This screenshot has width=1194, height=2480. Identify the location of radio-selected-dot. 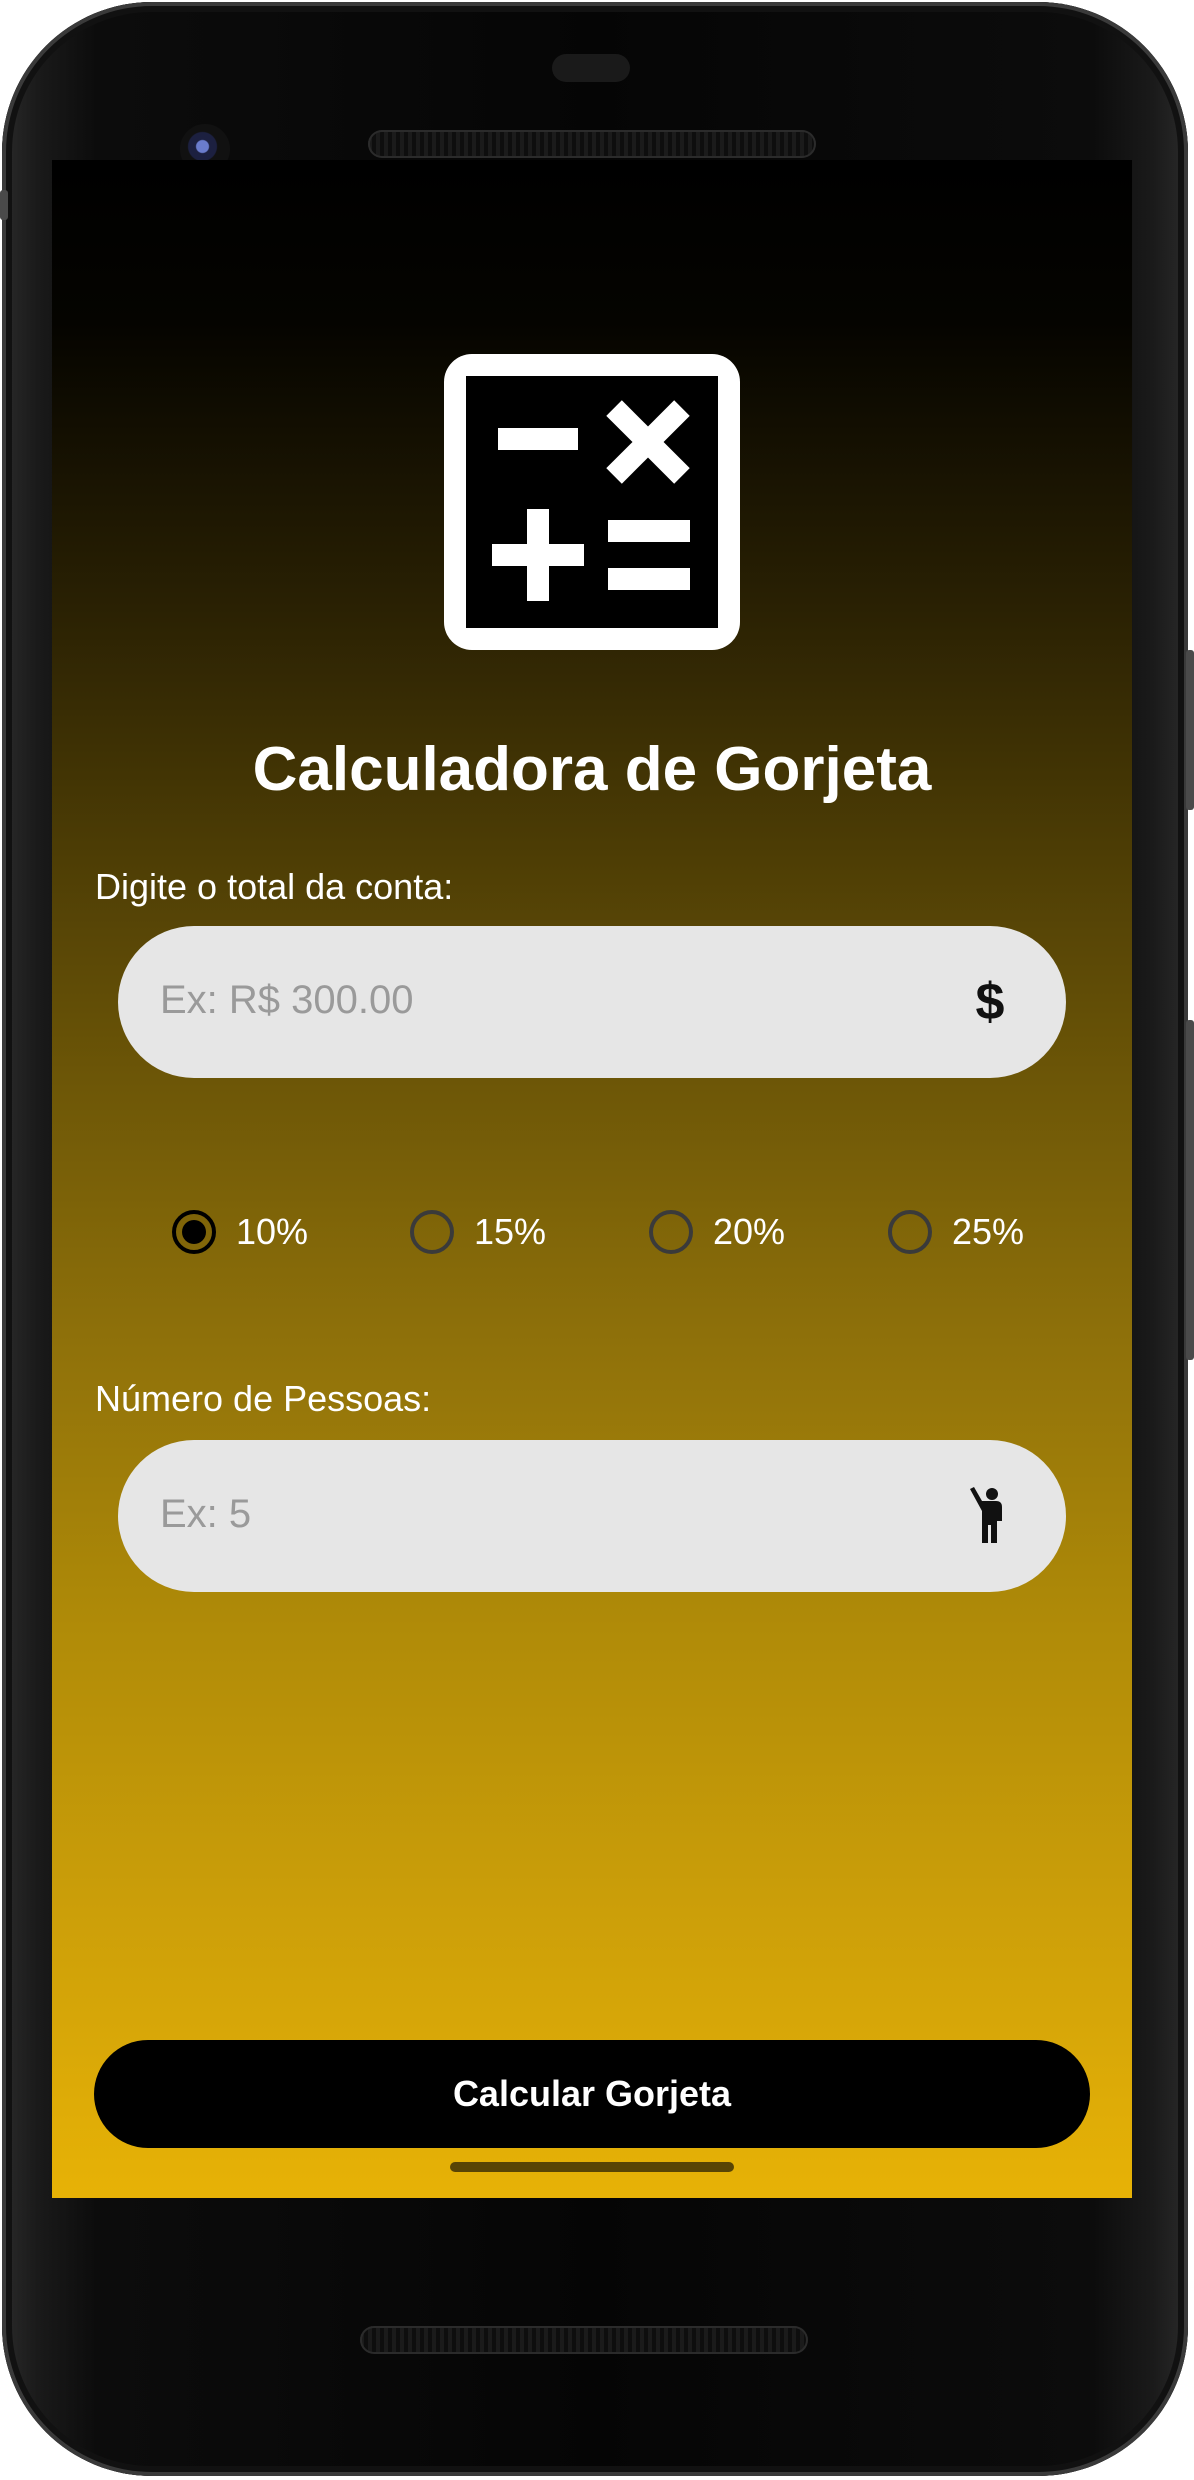
(194, 1232).